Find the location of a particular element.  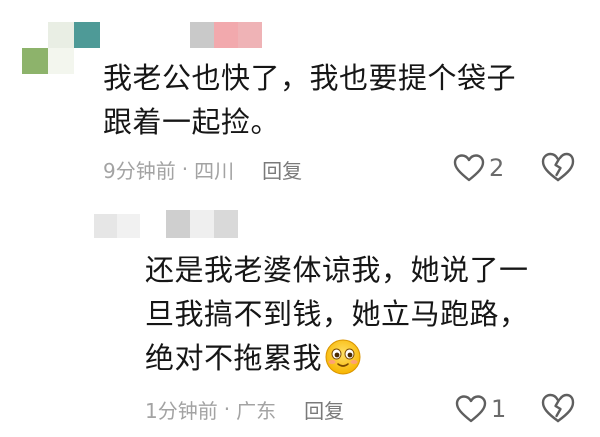

comment-meta: 1分钟前 · 广东 回复 is located at coordinates (244, 409).